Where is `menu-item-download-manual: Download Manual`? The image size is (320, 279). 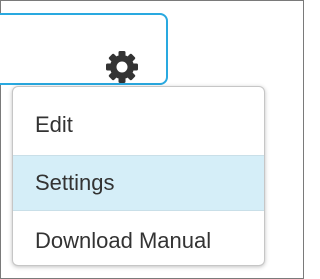
menu-item-download-manual: Download Manual is located at coordinates (138, 239).